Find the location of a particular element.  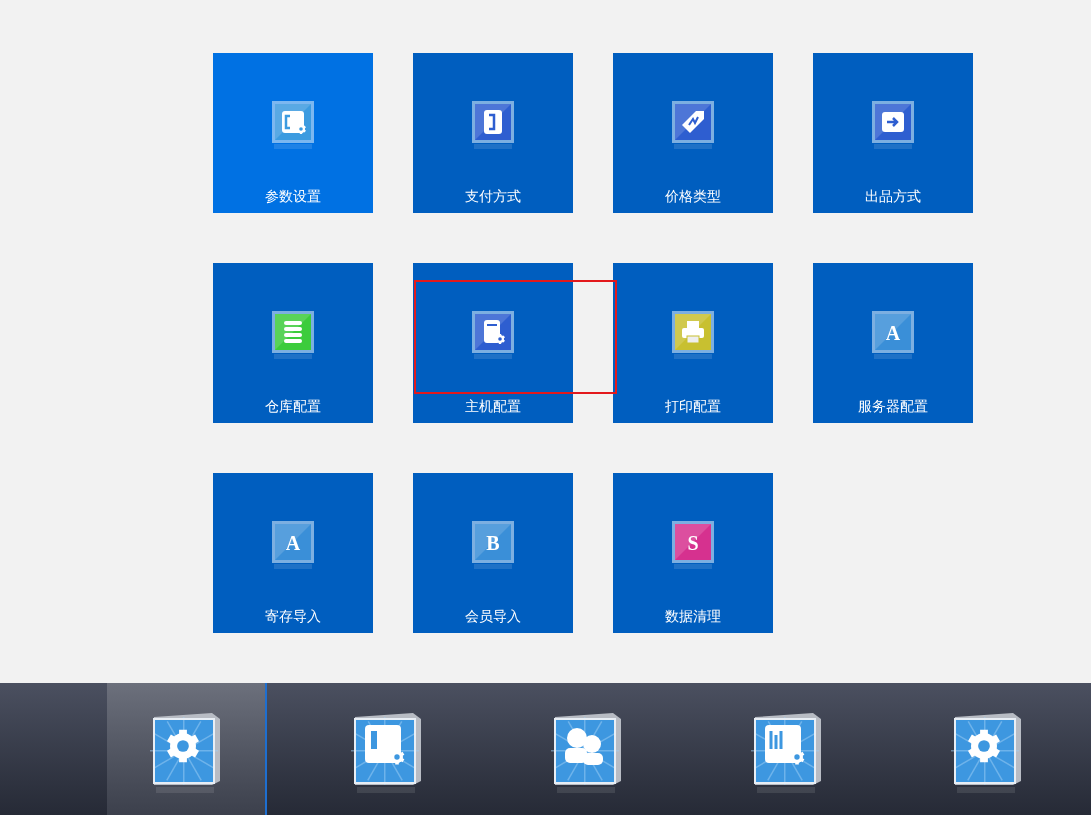

tile-label: 数据清理 is located at coordinates (693, 616).